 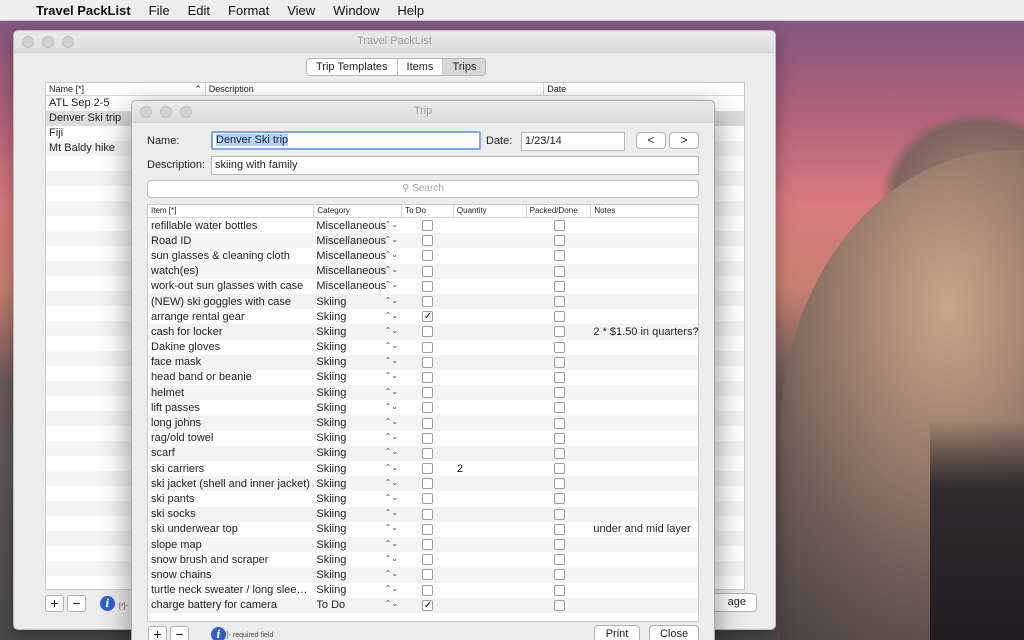 I want to click on item-name: helmet, so click(x=231, y=393).